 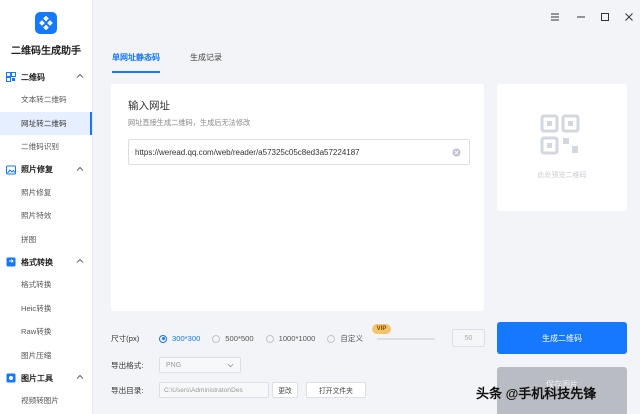 I want to click on clear-icon, so click(x=456, y=152).